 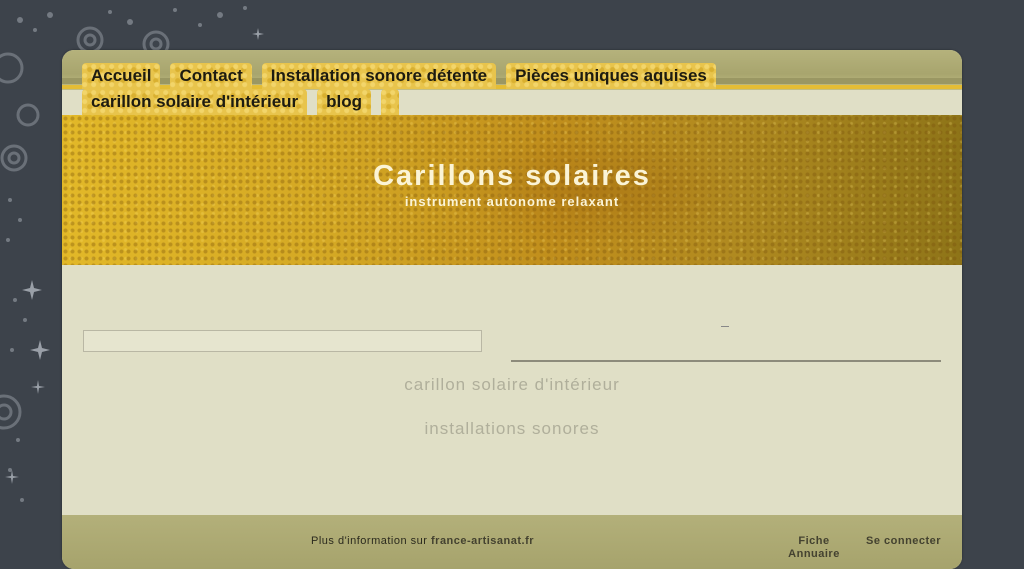 I want to click on nav-item-contact: Contact, so click(x=210, y=76).